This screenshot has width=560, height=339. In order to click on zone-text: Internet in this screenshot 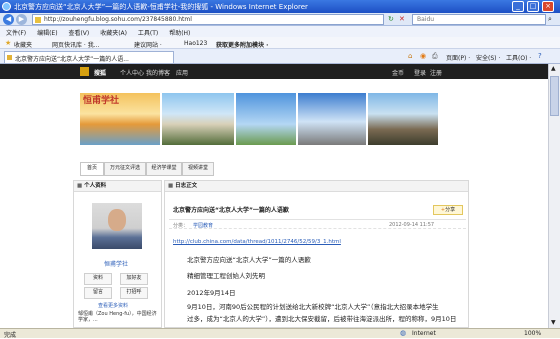, I will do `click(424, 333)`.